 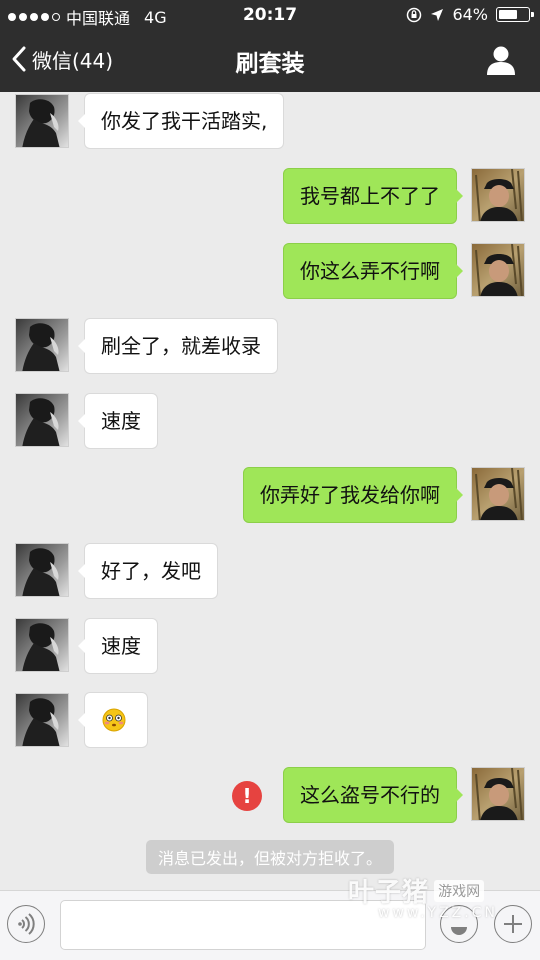 I want to click on flushed-face-emoji-icon, so click(x=114, y=720).